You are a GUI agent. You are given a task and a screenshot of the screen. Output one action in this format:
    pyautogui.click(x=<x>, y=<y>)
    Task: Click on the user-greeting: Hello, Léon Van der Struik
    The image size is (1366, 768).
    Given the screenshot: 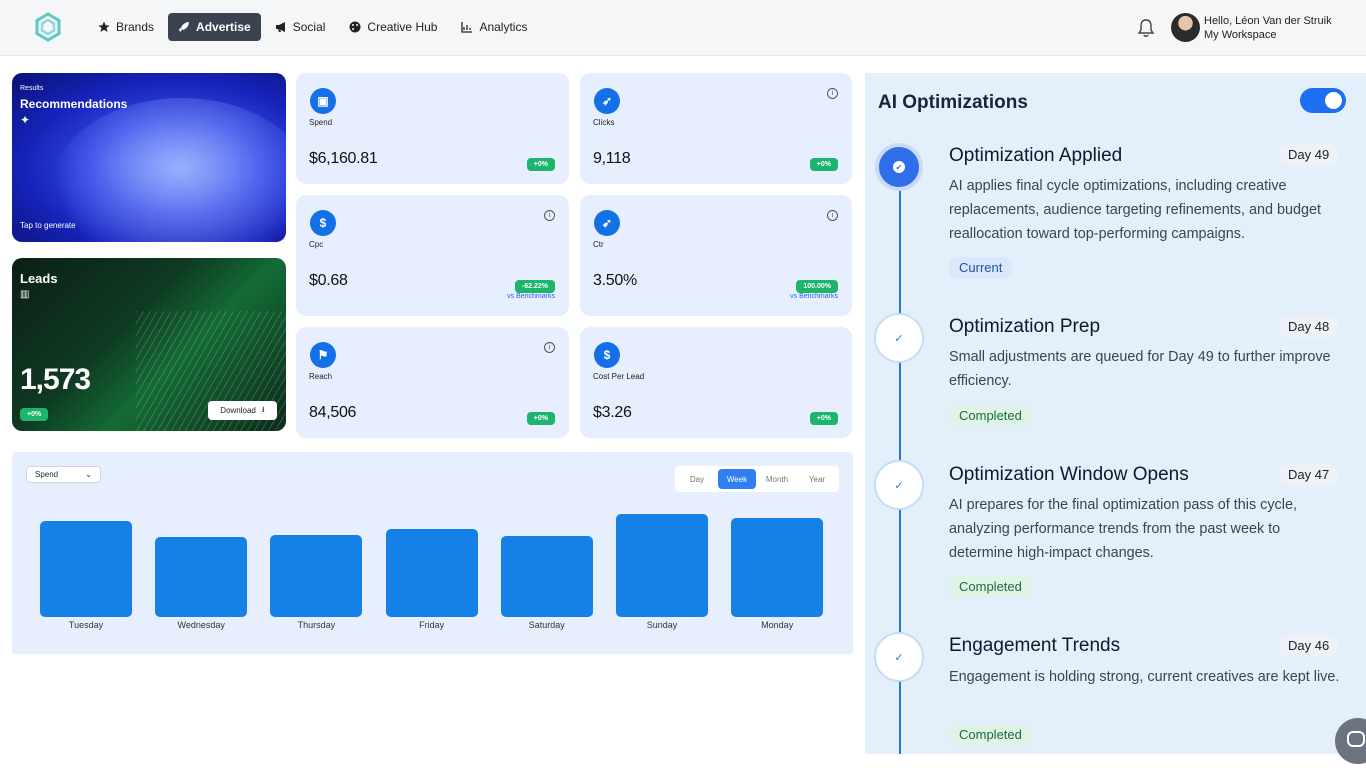 What is the action you would take?
    pyautogui.click(x=1268, y=21)
    